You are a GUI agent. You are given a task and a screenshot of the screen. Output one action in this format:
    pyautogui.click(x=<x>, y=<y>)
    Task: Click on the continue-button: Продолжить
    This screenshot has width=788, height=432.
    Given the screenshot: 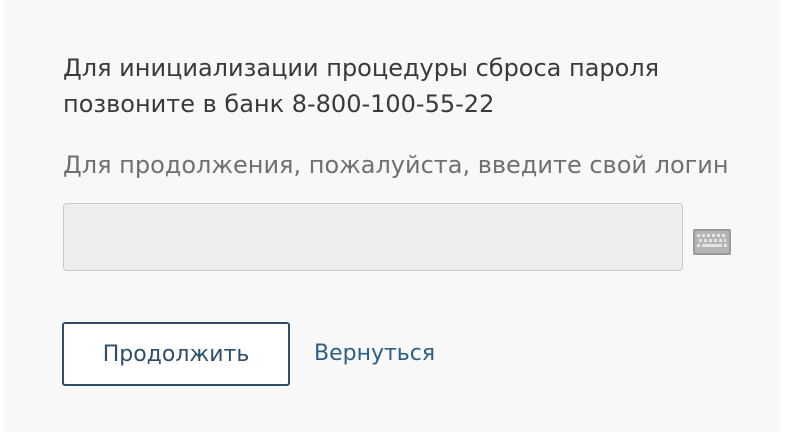 What is the action you would take?
    pyautogui.click(x=176, y=354)
    